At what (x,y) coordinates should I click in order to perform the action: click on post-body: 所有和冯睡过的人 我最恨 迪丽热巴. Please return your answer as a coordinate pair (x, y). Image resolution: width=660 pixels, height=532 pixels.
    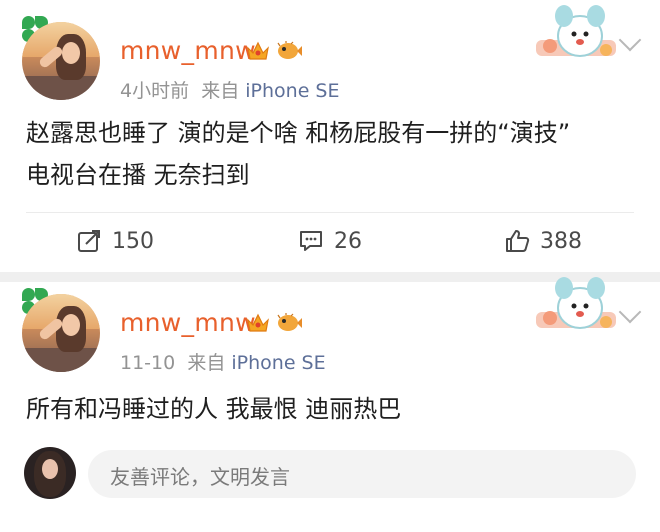
    Looking at the image, I should click on (336, 409).